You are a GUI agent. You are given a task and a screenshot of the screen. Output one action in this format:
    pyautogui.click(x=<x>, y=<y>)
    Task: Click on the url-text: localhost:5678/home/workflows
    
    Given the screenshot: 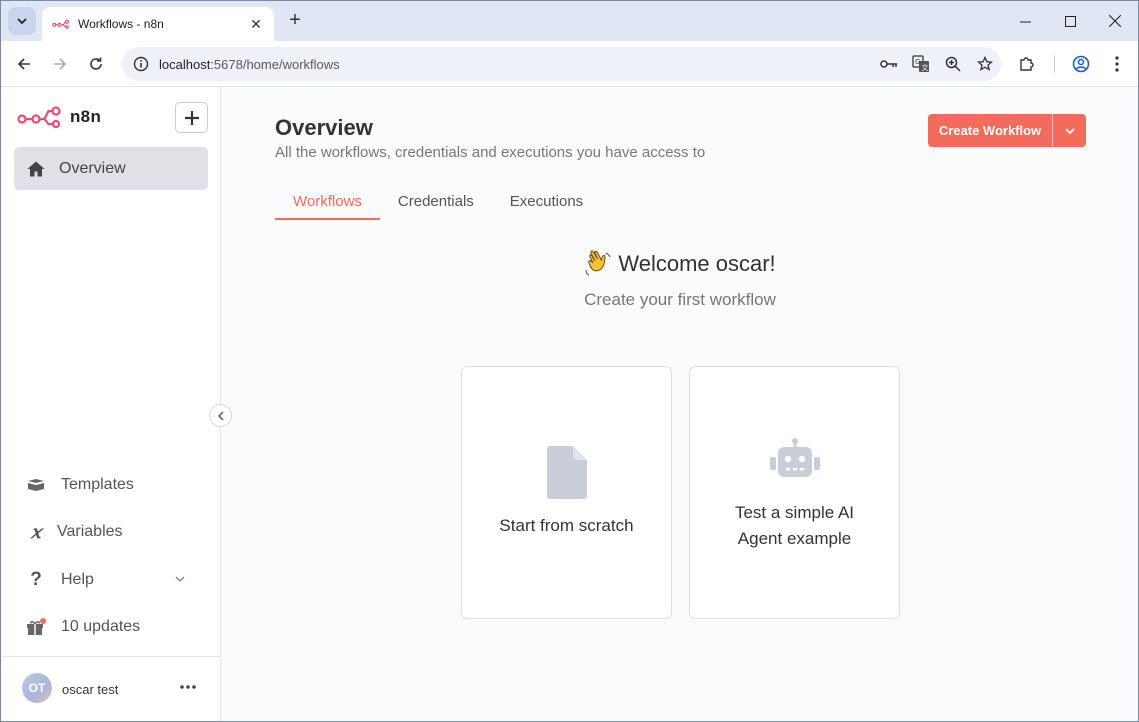 What is the action you would take?
    pyautogui.click(x=516, y=64)
    